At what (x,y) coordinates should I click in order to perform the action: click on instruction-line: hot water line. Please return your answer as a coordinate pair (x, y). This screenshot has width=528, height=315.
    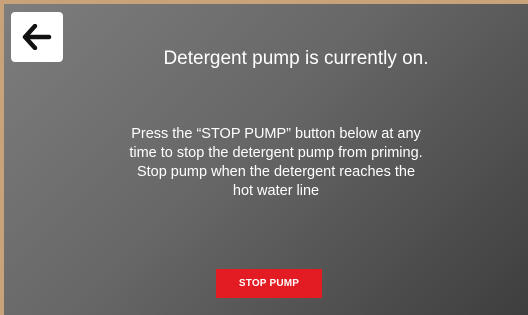
    Looking at the image, I should click on (276, 191).